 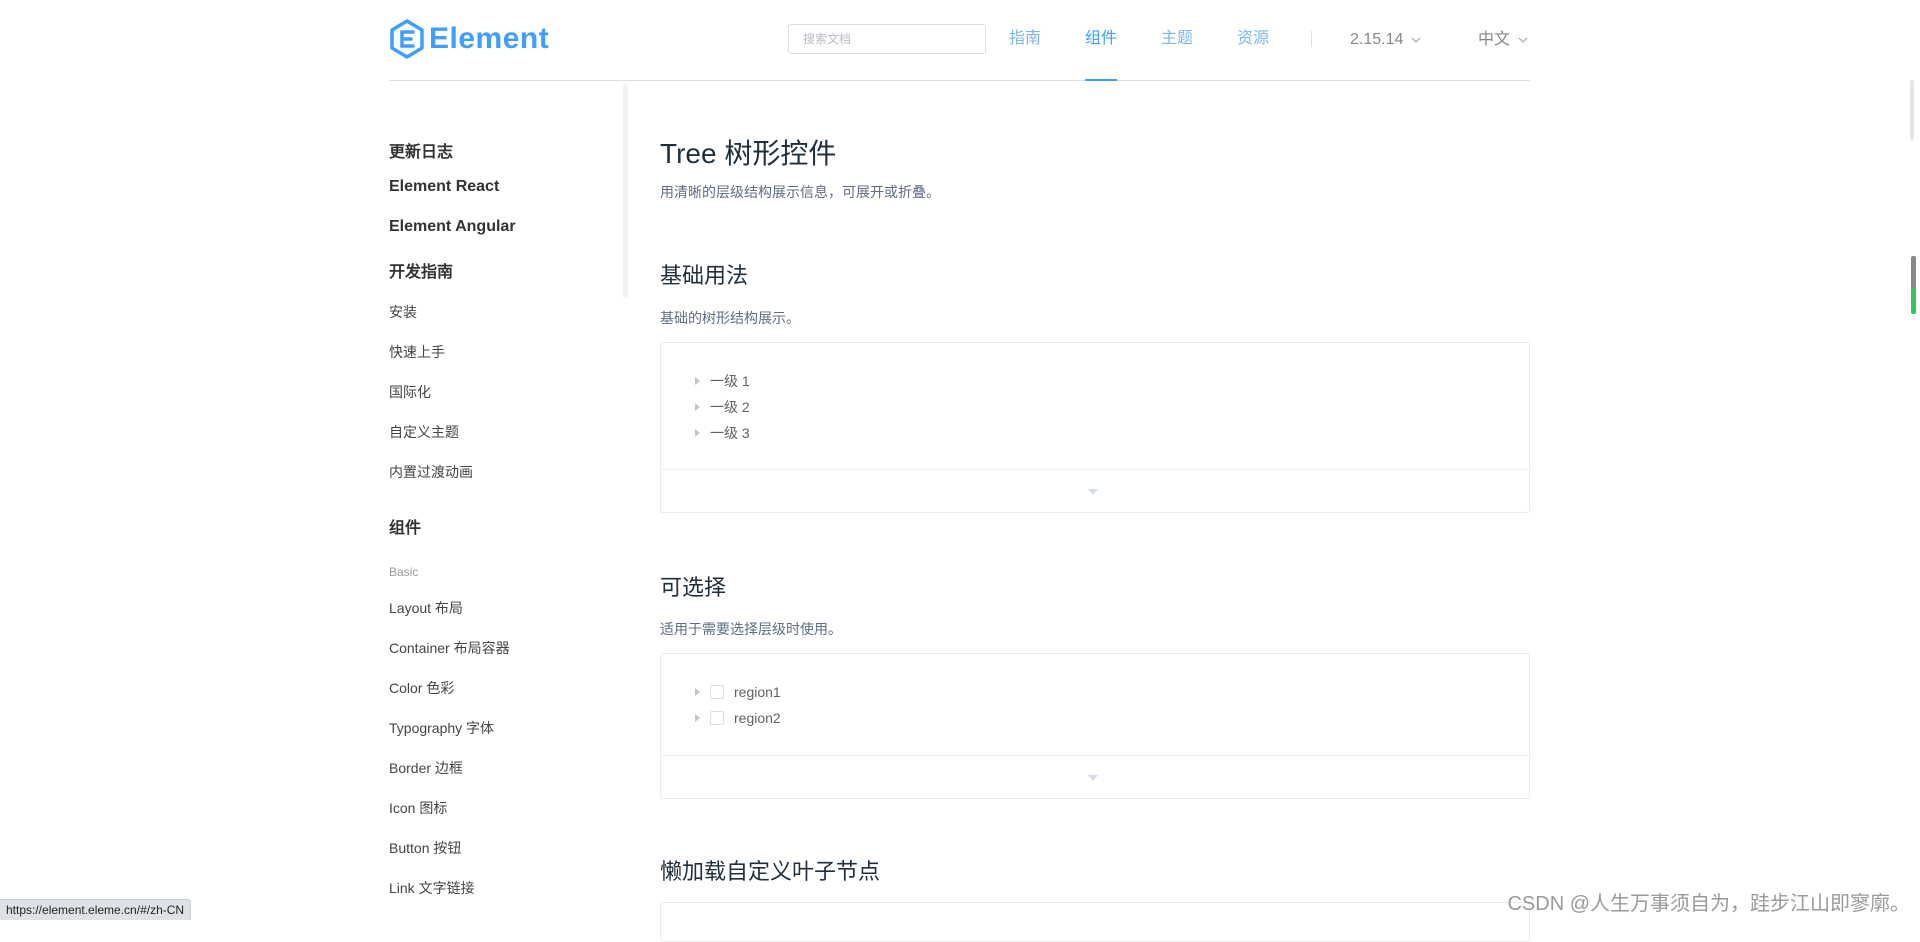 I want to click on demo-body: region1 region2, so click(x=1095, y=705).